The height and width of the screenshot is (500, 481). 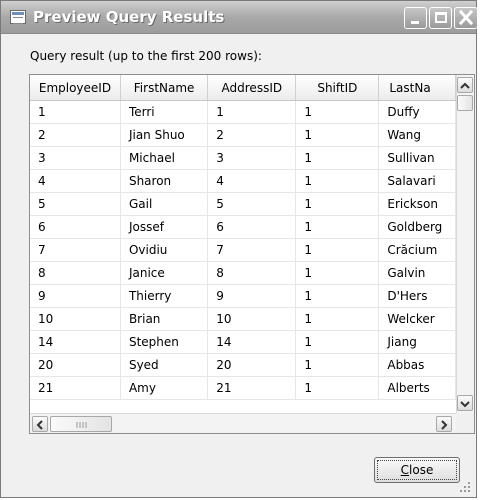 I want to click on cell: Galvin, so click(x=417, y=273).